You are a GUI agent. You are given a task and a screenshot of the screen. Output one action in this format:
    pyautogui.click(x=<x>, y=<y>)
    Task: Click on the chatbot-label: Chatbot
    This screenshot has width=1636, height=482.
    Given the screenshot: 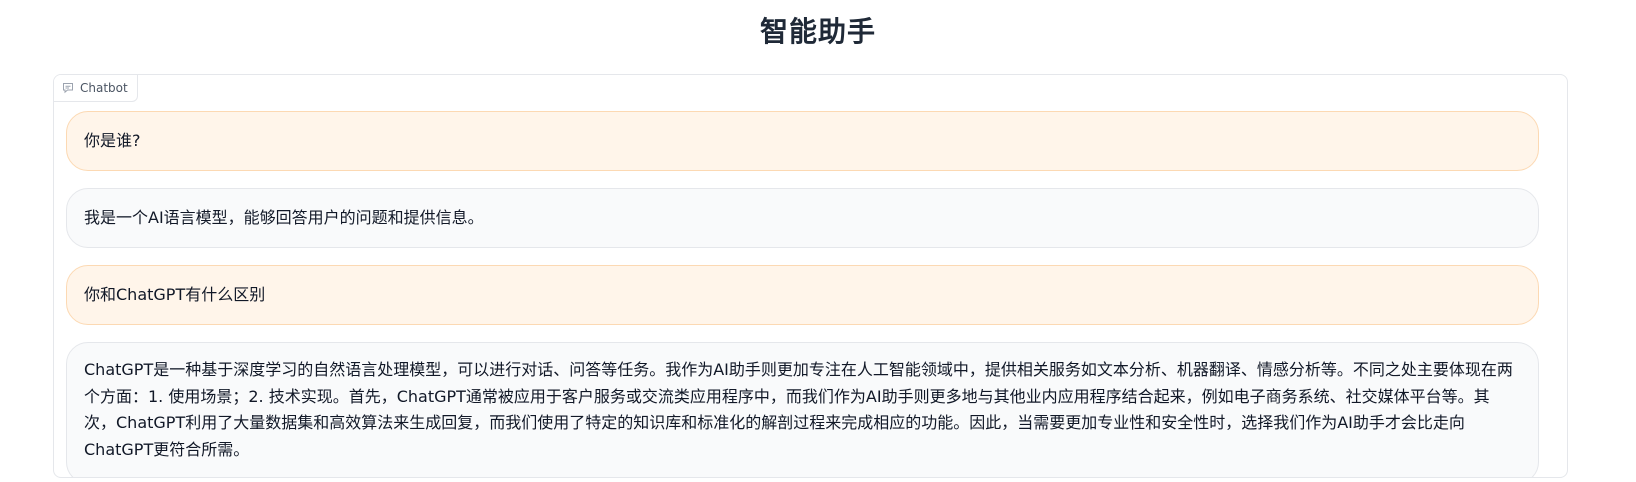 What is the action you would take?
    pyautogui.click(x=96, y=88)
    